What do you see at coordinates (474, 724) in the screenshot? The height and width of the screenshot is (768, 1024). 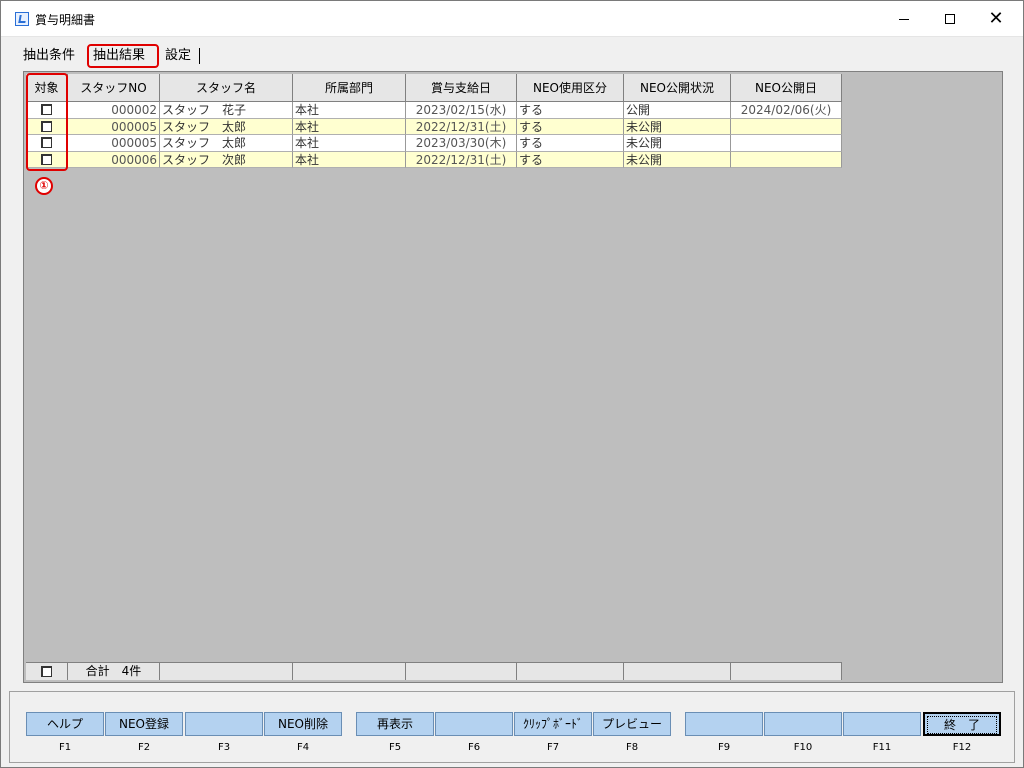 I see `f6-button` at bounding box center [474, 724].